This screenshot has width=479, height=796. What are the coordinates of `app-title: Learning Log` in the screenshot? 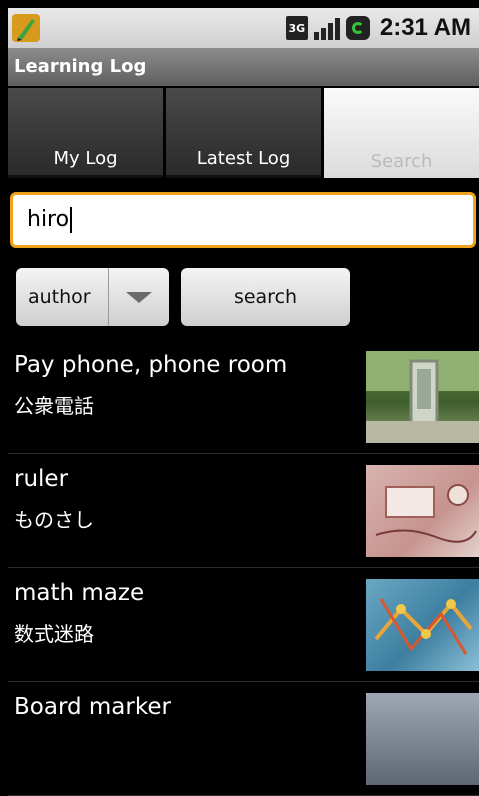 It's located at (243, 67).